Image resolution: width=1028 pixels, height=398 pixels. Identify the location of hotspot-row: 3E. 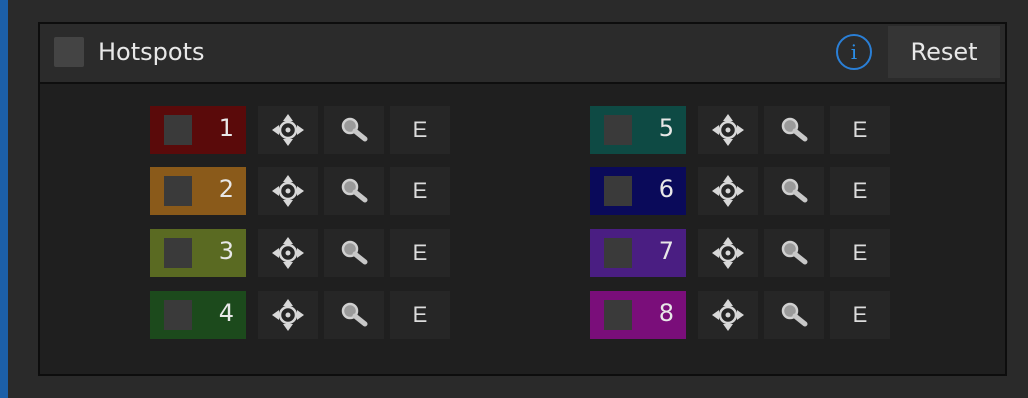
(300, 253).